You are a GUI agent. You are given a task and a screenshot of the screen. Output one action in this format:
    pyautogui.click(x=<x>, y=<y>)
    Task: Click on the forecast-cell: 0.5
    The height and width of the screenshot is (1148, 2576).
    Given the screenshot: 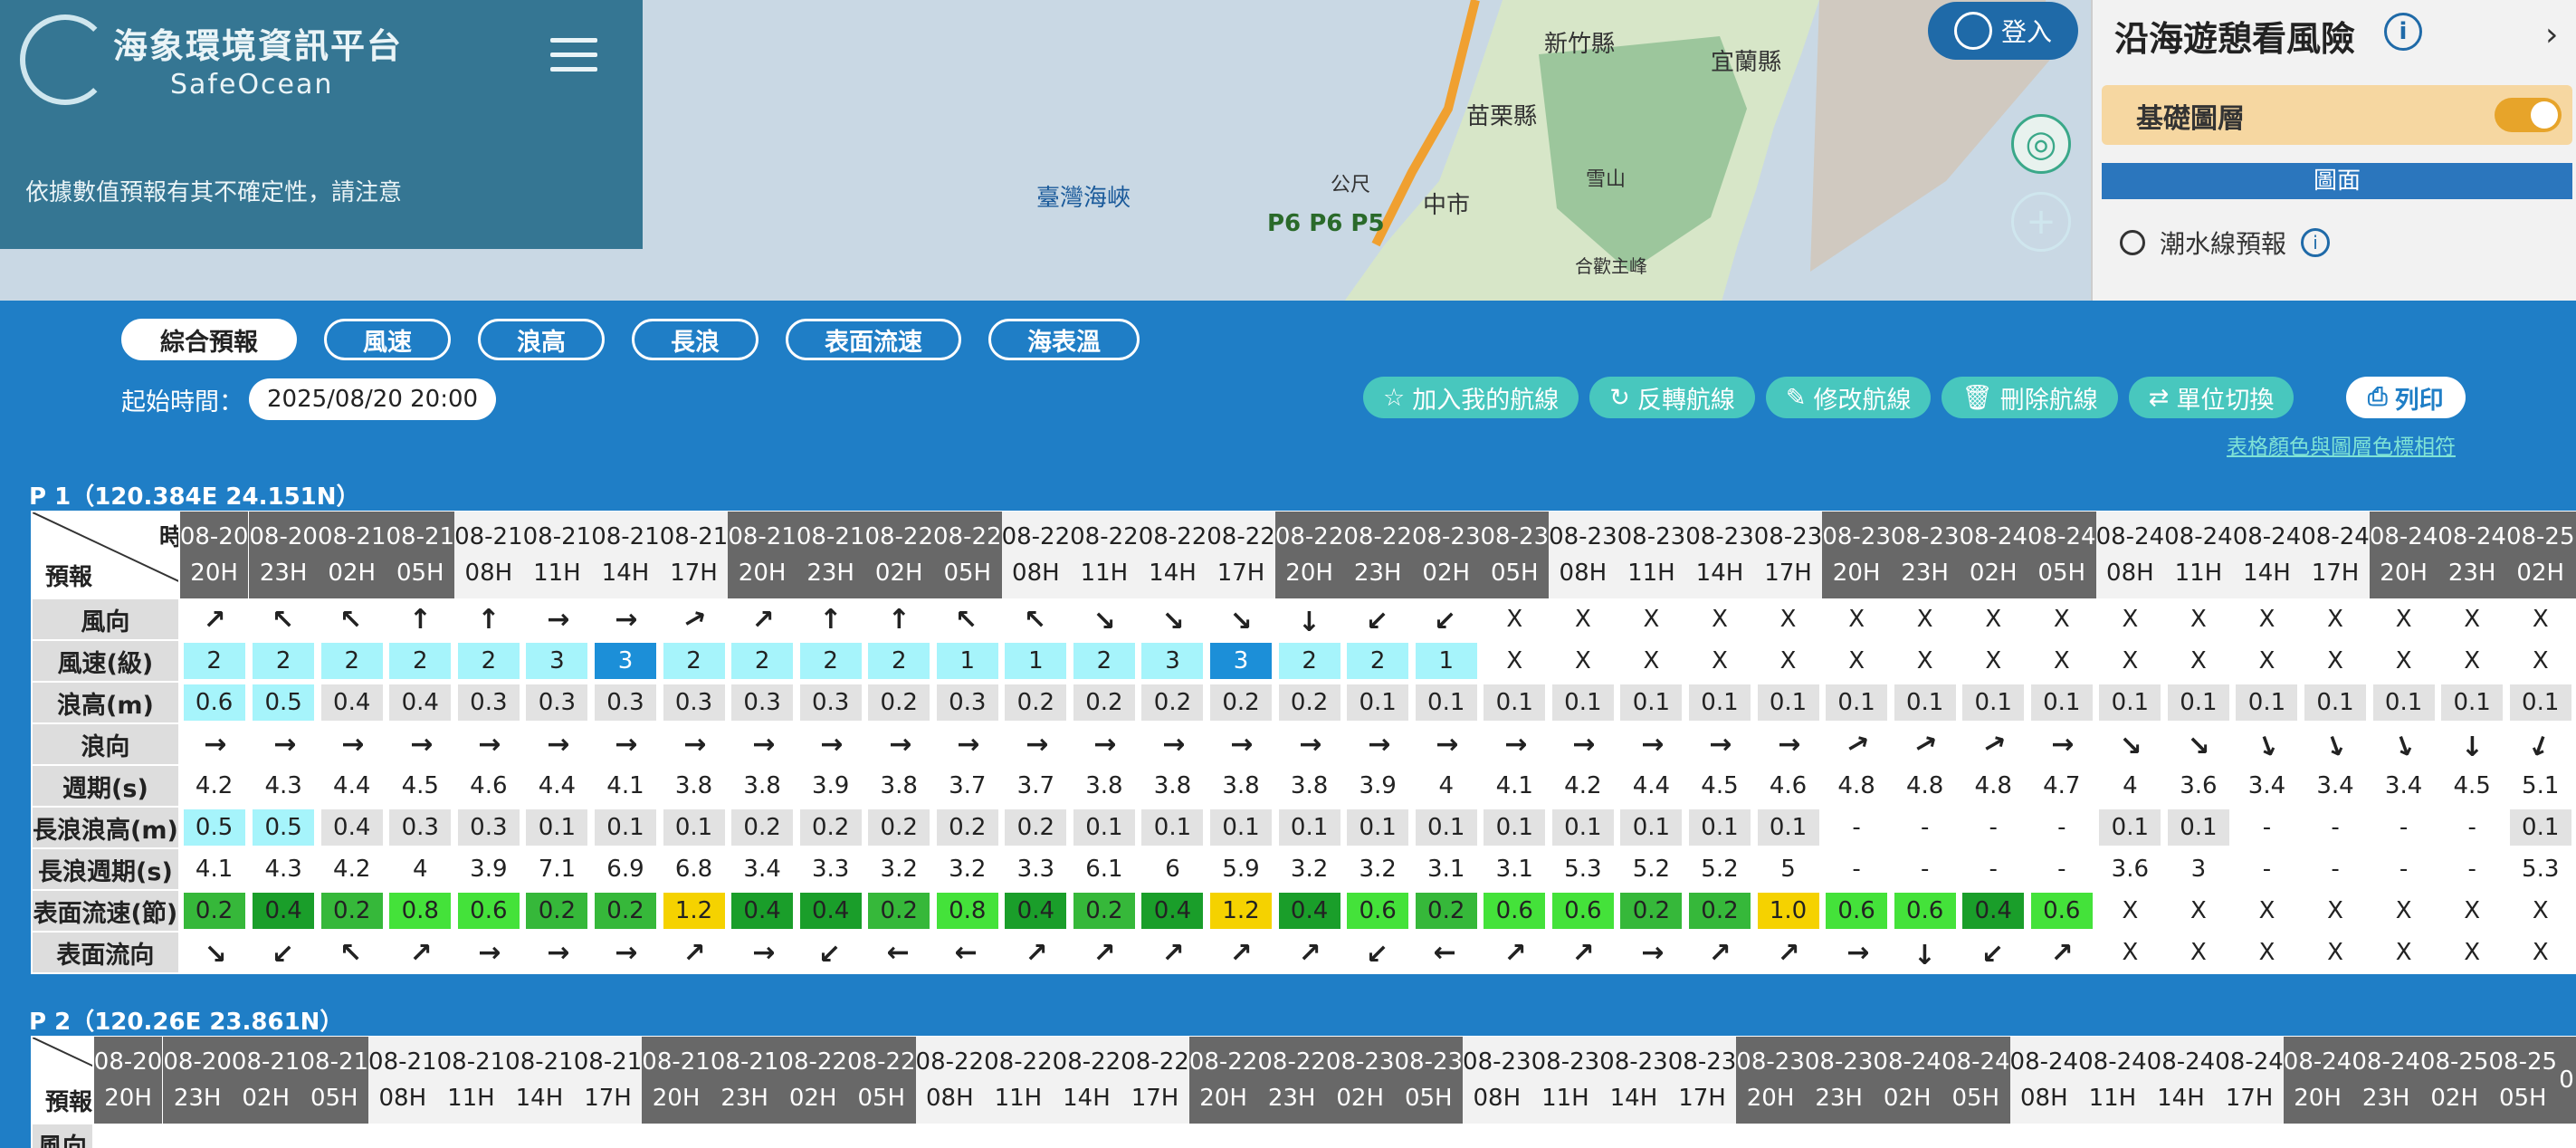 What is the action you would take?
    pyautogui.click(x=283, y=828)
    